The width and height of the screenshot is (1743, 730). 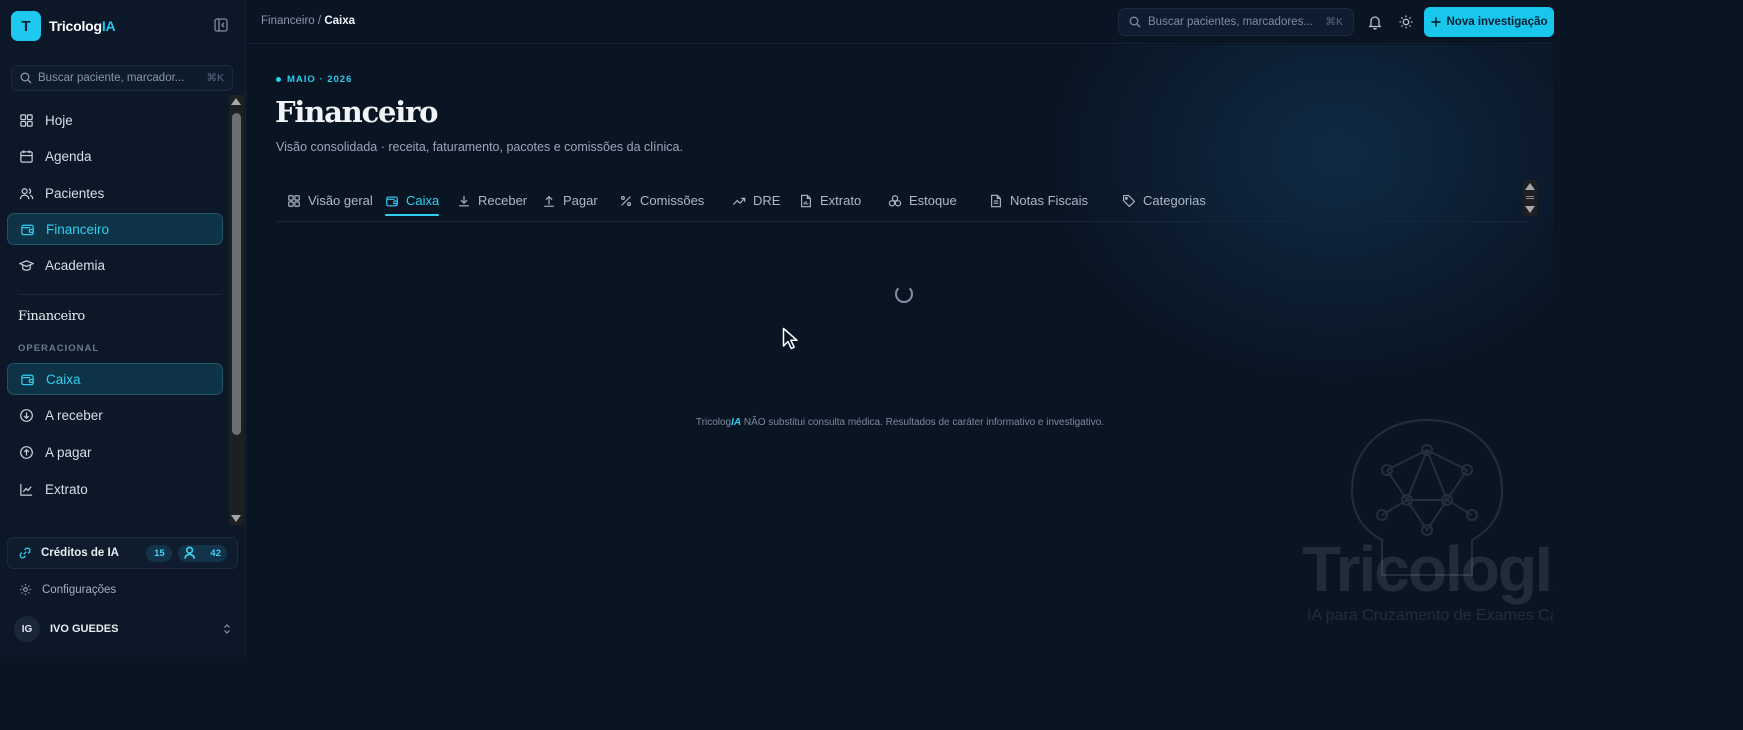 What do you see at coordinates (1334, 22) in the screenshot?
I see `global-search-shortcut: ⌘K` at bounding box center [1334, 22].